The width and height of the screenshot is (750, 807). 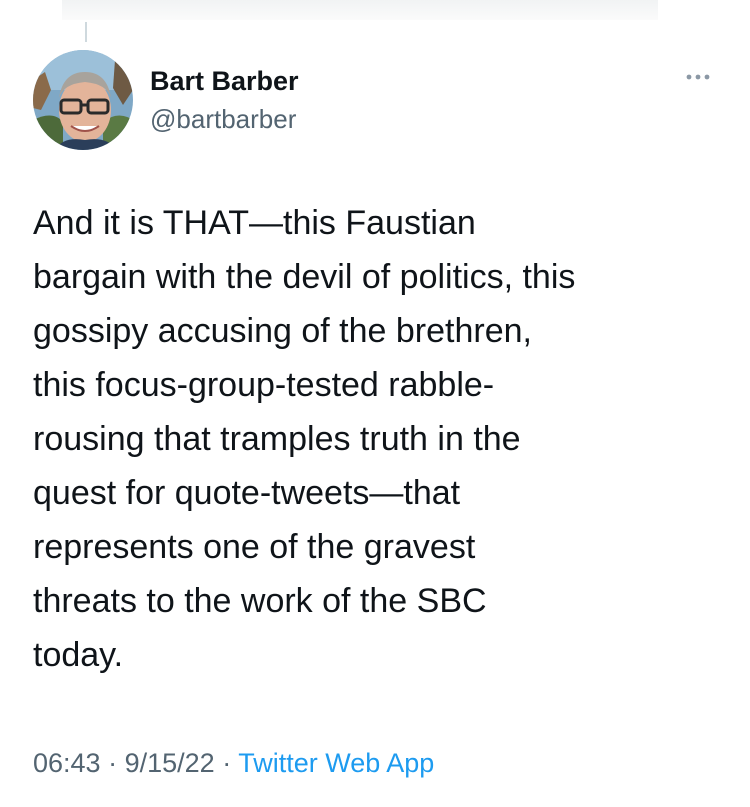 I want to click on tweet-text-line: And it is THAT—this Faustian, so click(x=254, y=223).